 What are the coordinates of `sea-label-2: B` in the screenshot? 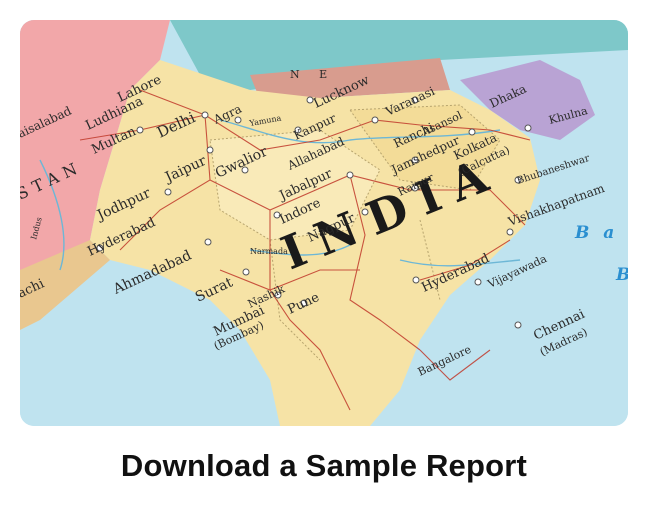 It's located at (621, 275).